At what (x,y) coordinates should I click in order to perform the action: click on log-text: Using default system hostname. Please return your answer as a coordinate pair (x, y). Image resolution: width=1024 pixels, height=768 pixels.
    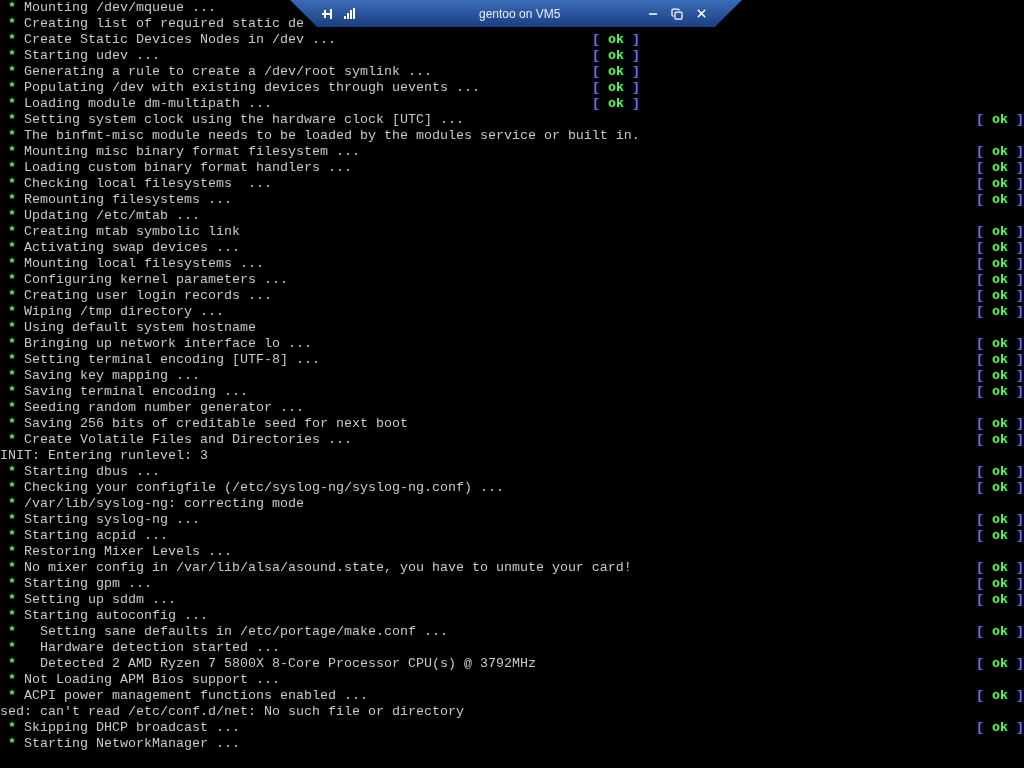
    Looking at the image, I should click on (140, 327).